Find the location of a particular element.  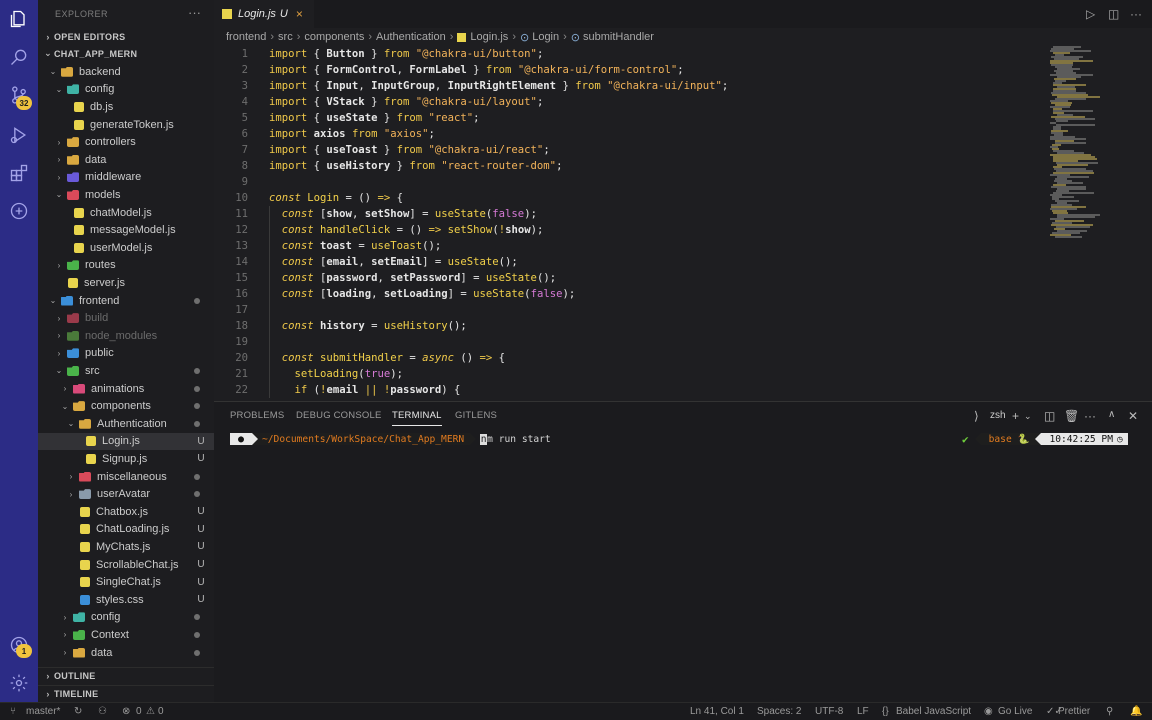

folder-item: › data is located at coordinates (126, 160).